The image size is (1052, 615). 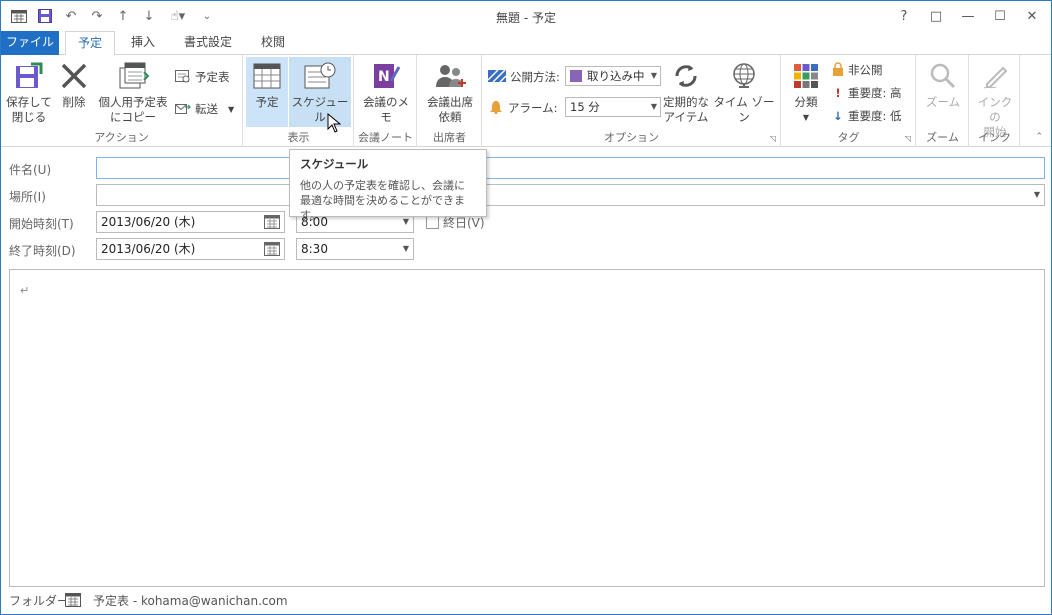 I want to click on low-importance-button: ↓ 重要度: 低, so click(x=866, y=116).